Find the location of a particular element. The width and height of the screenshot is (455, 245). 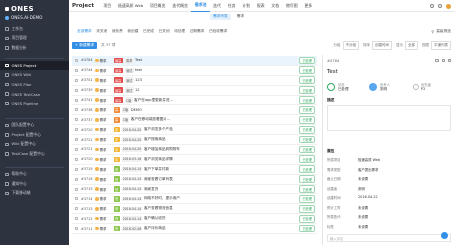

group-select: 不分组 is located at coordinates (350, 45).